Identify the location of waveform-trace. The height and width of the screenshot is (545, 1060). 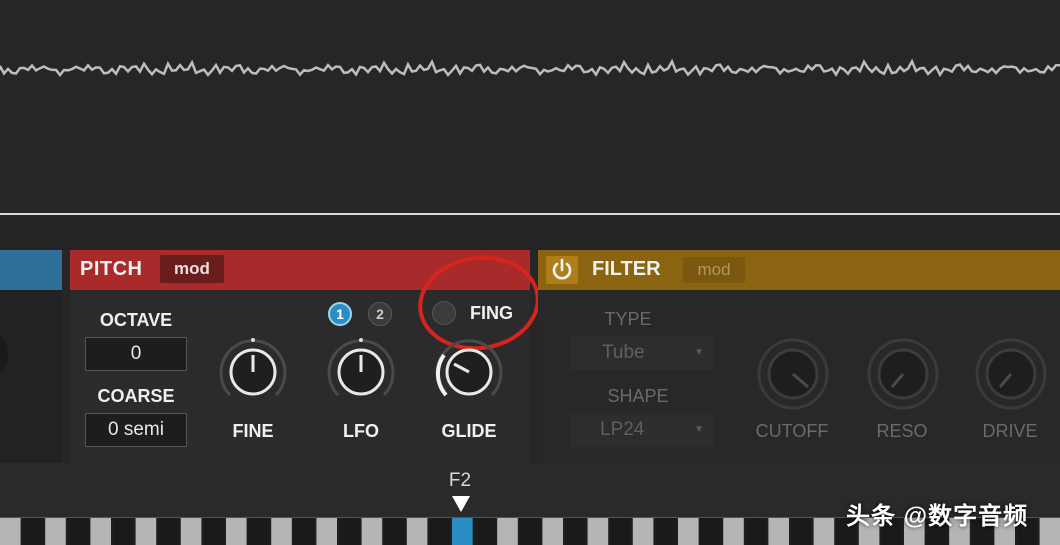
(530, 68).